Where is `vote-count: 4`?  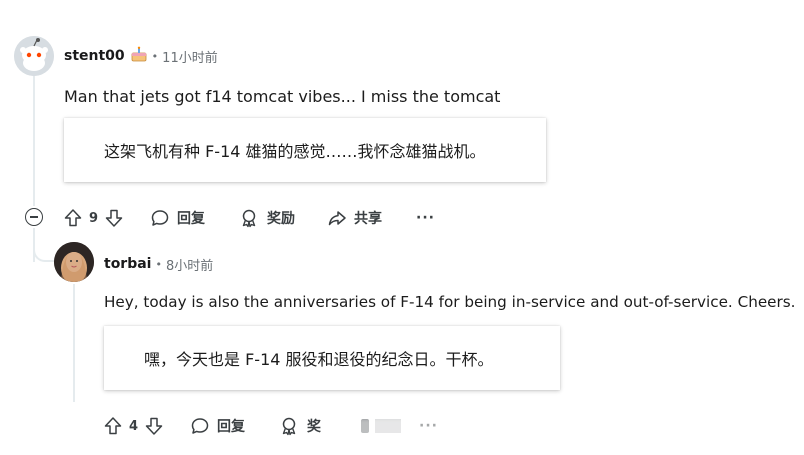 vote-count: 4 is located at coordinates (134, 426).